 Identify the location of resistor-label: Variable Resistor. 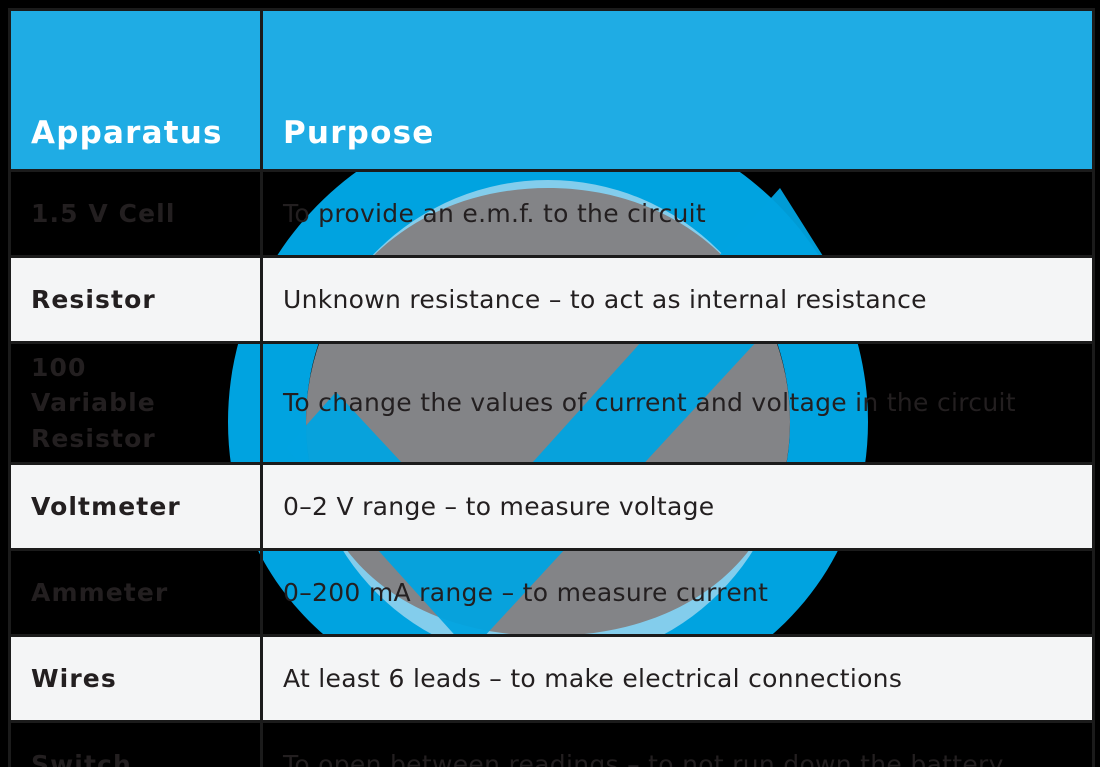
(93, 420).